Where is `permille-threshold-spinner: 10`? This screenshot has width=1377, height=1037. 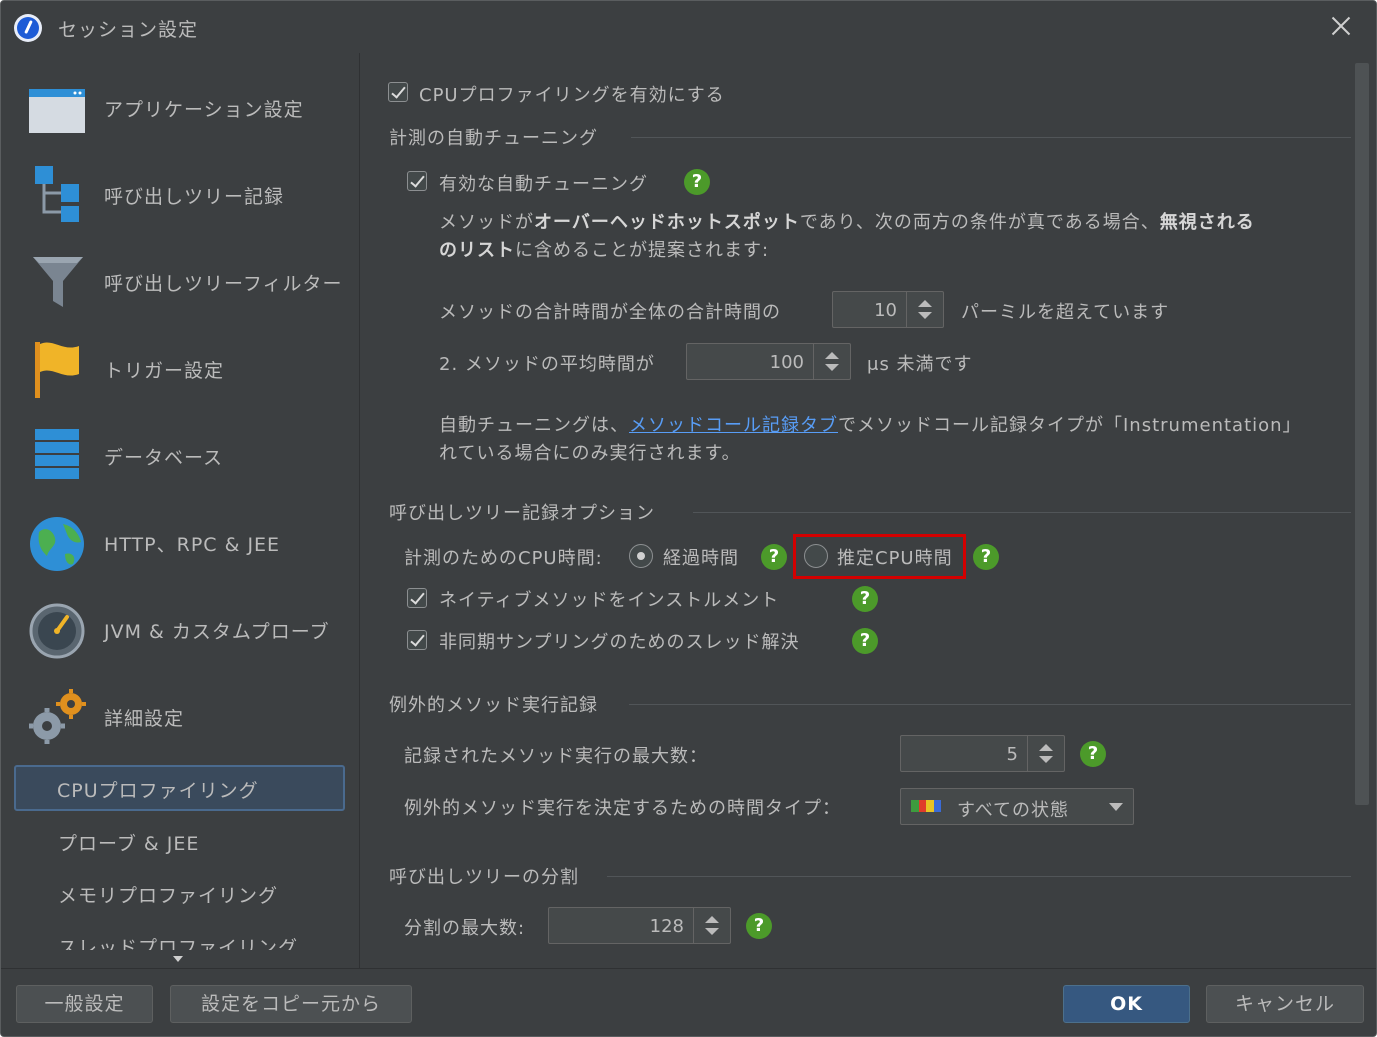
permille-threshold-spinner: 10 is located at coordinates (888, 309).